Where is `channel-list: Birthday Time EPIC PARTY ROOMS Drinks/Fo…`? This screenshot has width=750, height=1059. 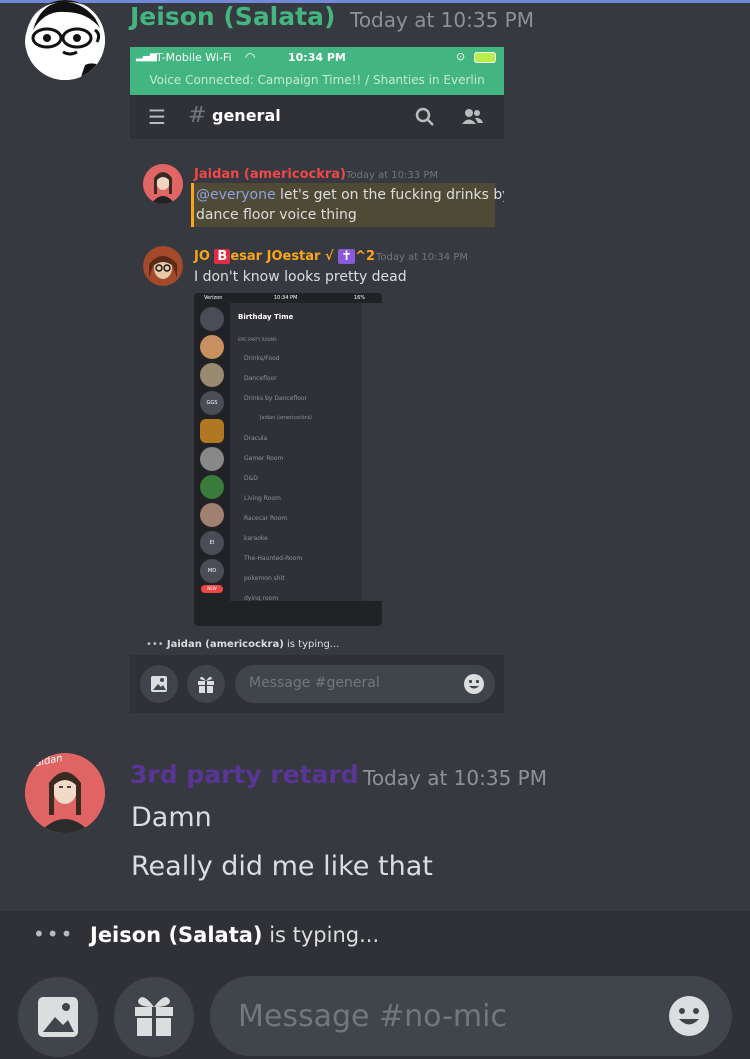
channel-list: Birthday Time EPIC PARTY ROOMS Drinks/Fo… is located at coordinates (296, 452).